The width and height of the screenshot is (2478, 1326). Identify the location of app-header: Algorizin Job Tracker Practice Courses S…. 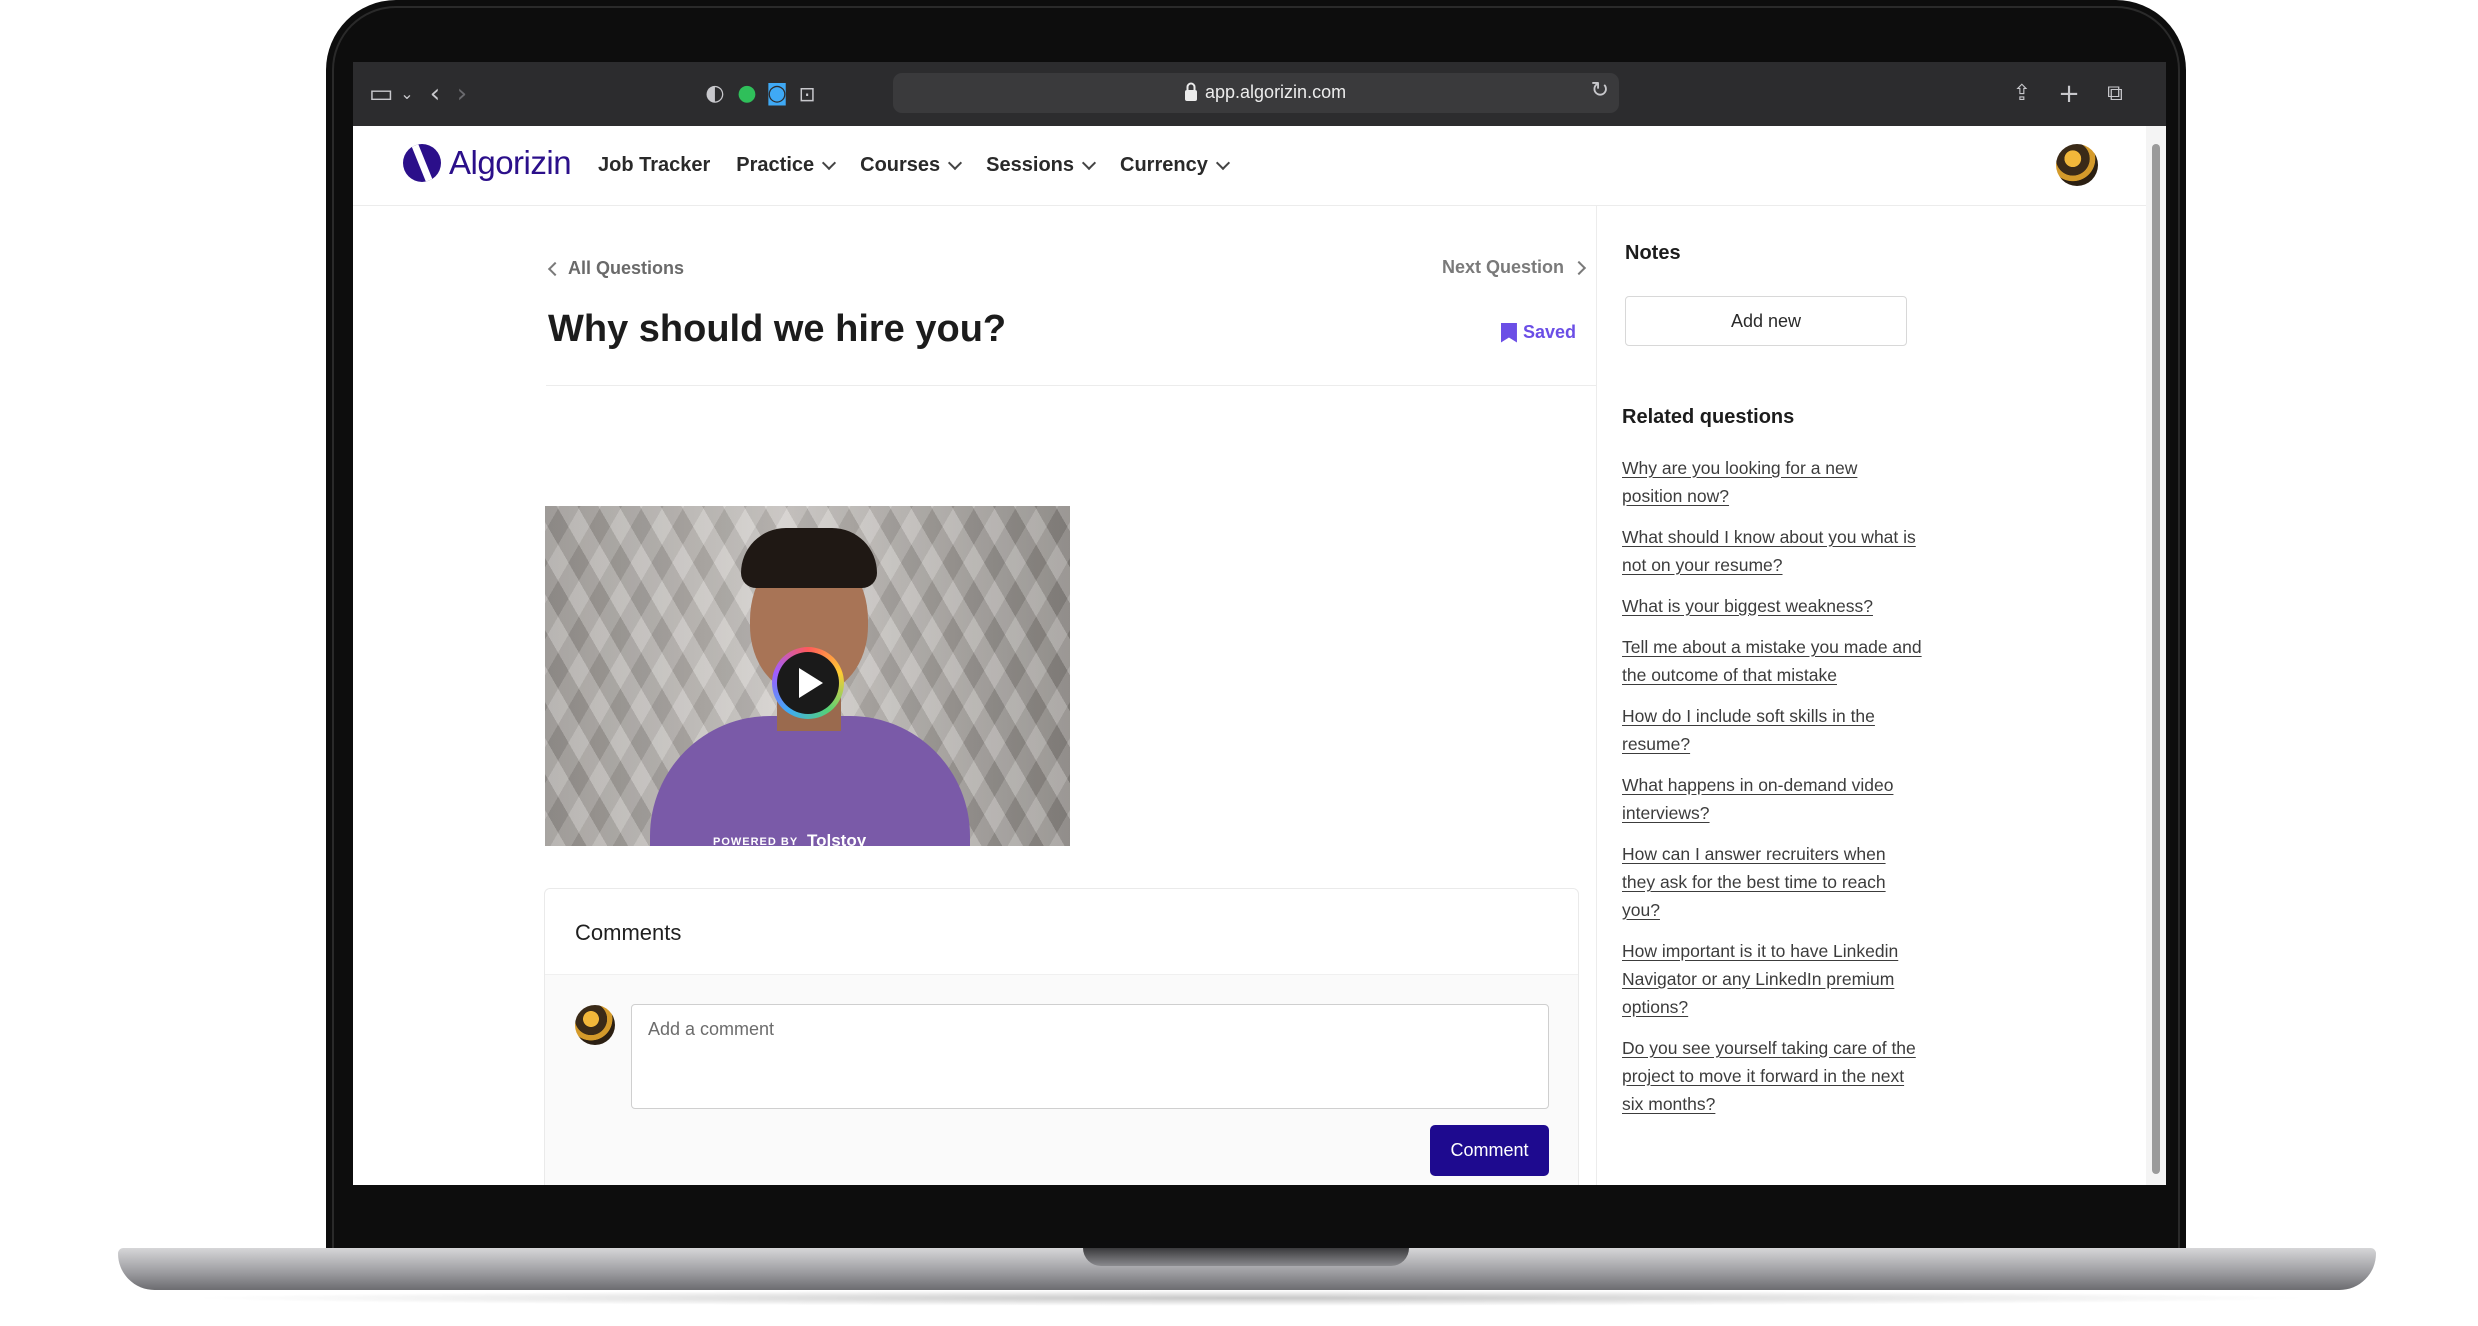
(1249, 166).